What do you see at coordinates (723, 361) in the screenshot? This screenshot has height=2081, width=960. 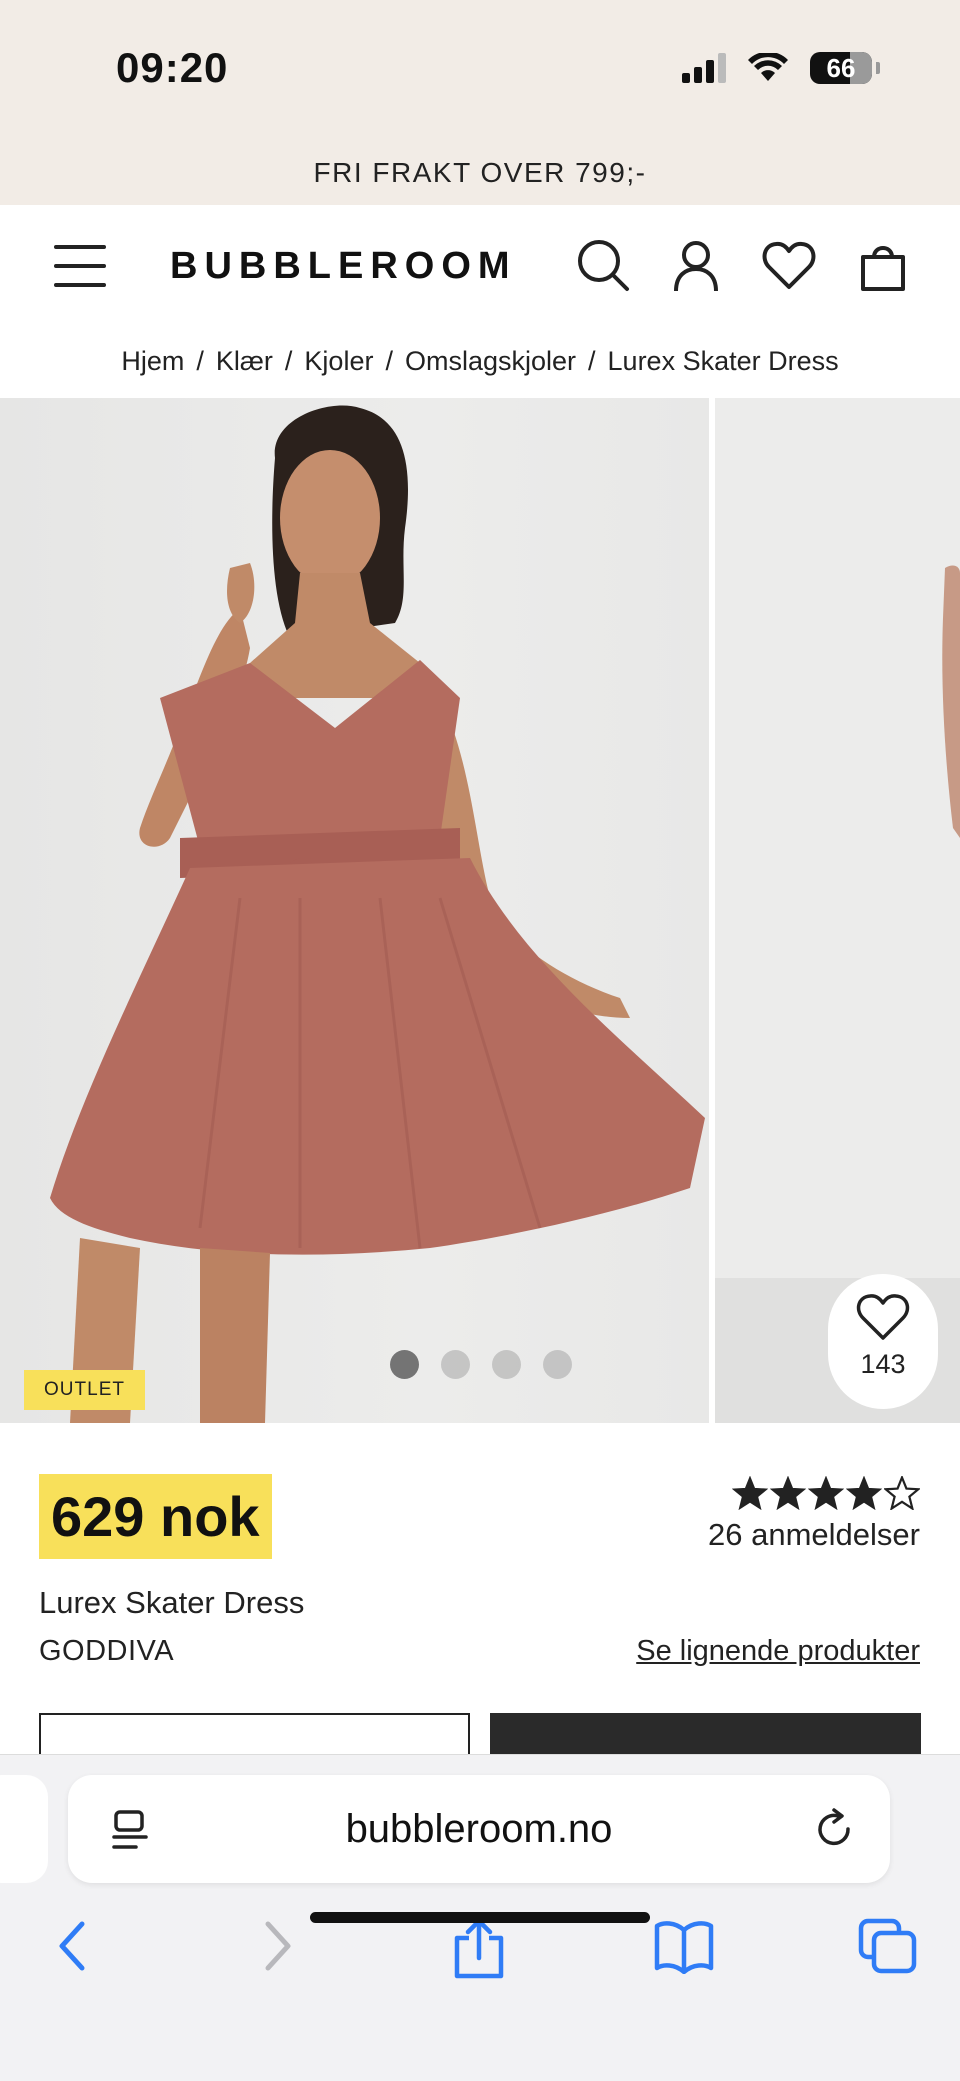 I see `breadcrumb-current: Lurex Skater Dress` at bounding box center [723, 361].